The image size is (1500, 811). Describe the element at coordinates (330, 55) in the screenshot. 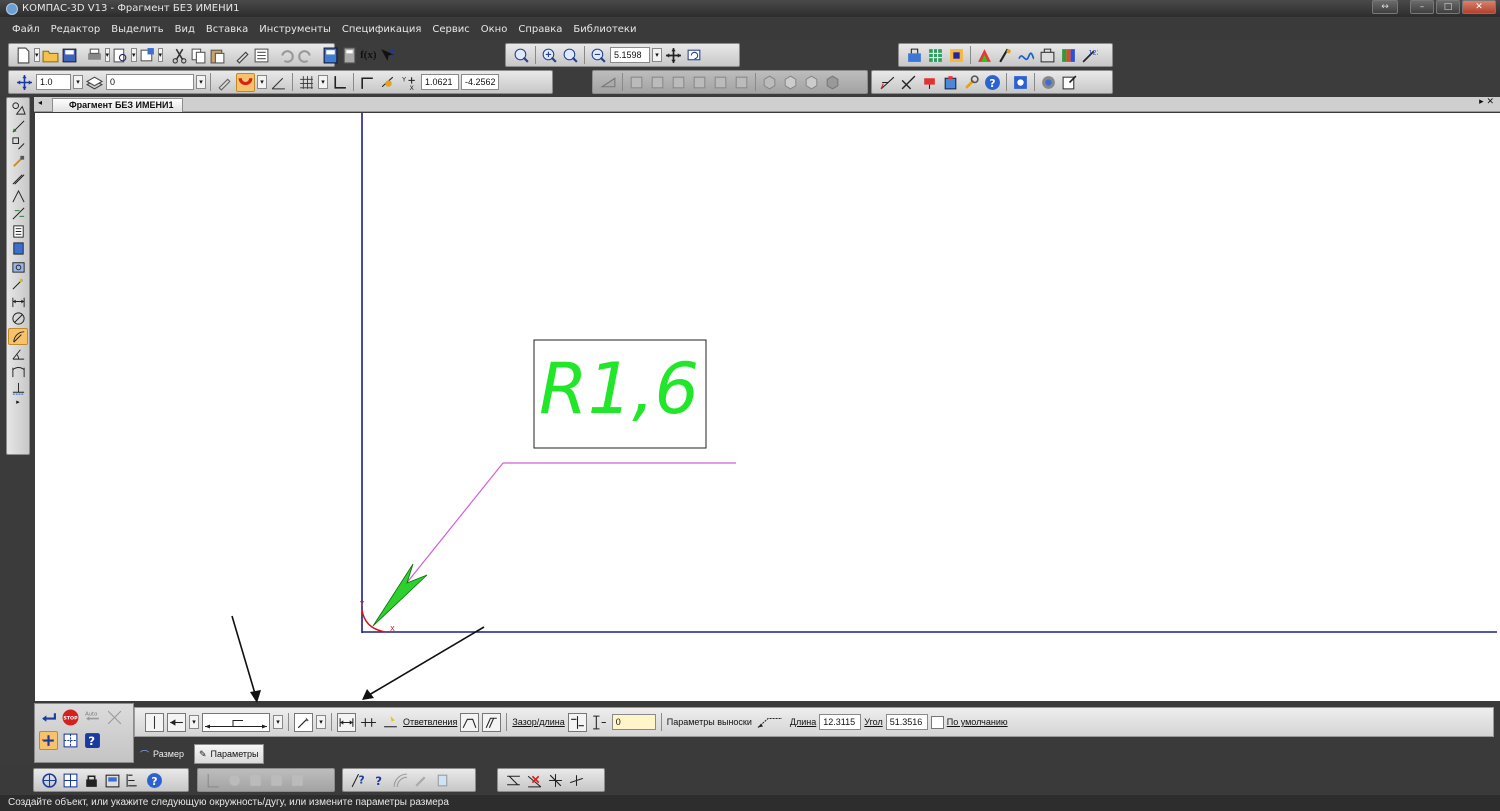

I see `variables-icon` at that location.